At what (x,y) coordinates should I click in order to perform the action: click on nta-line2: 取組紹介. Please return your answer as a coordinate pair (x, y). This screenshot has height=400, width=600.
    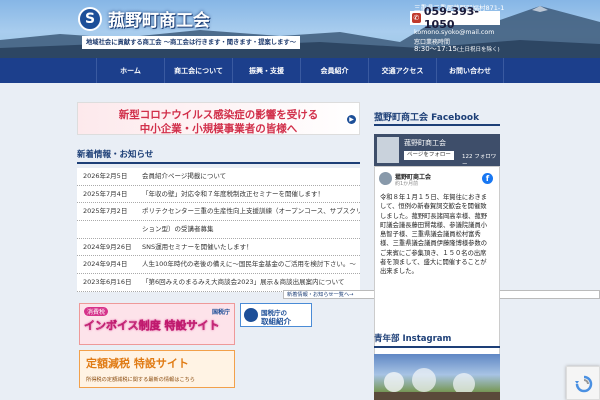
    Looking at the image, I should click on (276, 321).